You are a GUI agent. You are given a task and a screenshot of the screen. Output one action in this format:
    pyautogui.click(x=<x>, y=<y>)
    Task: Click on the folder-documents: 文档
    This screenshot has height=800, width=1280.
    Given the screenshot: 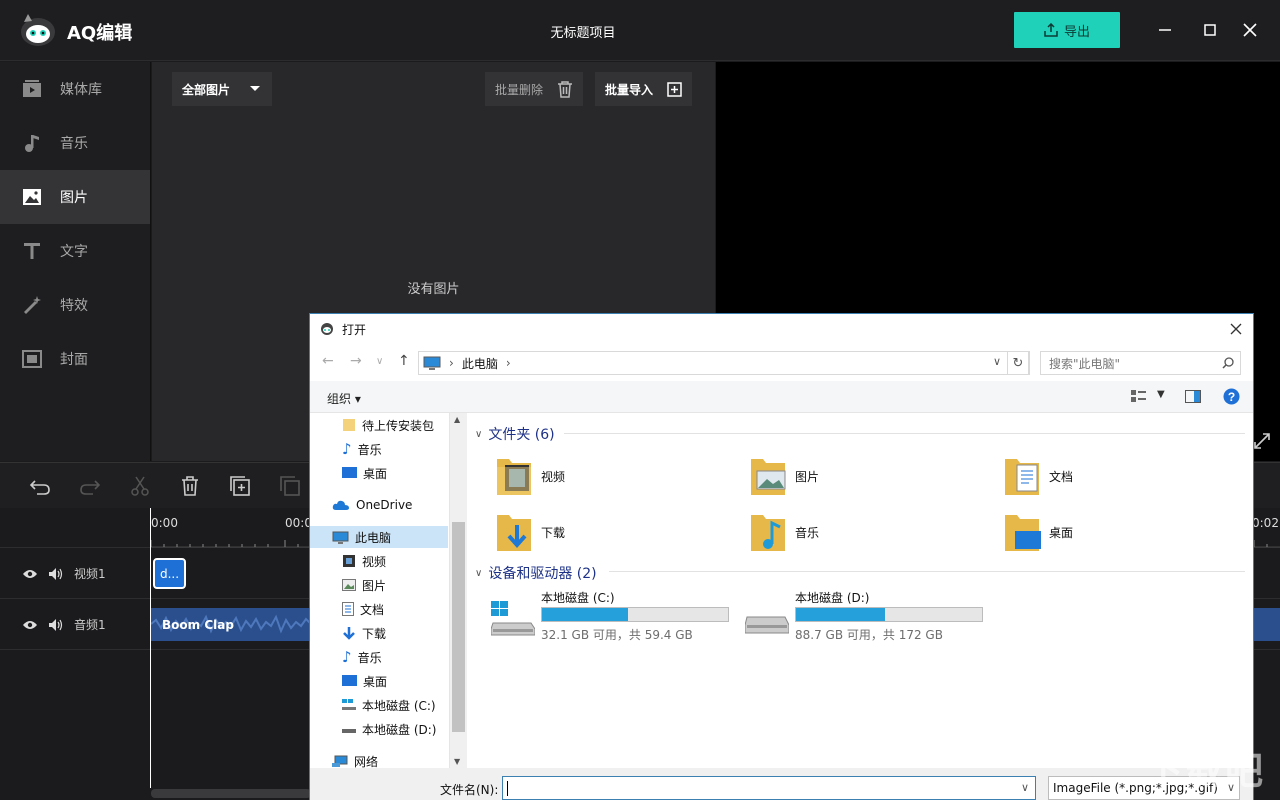 What is the action you would take?
    pyautogui.click(x=1038, y=476)
    